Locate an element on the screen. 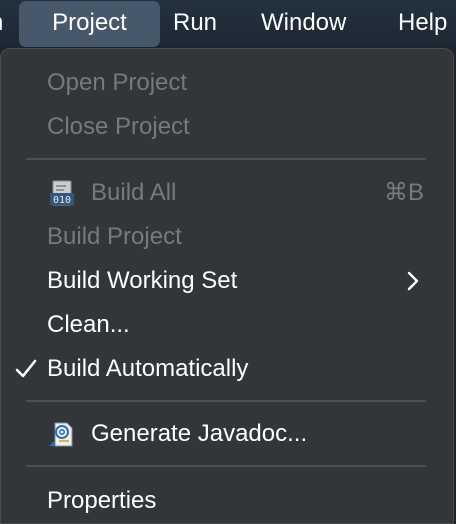 This screenshot has height=524, width=456. menu-bar-item-partial: n is located at coordinates (6, 23).